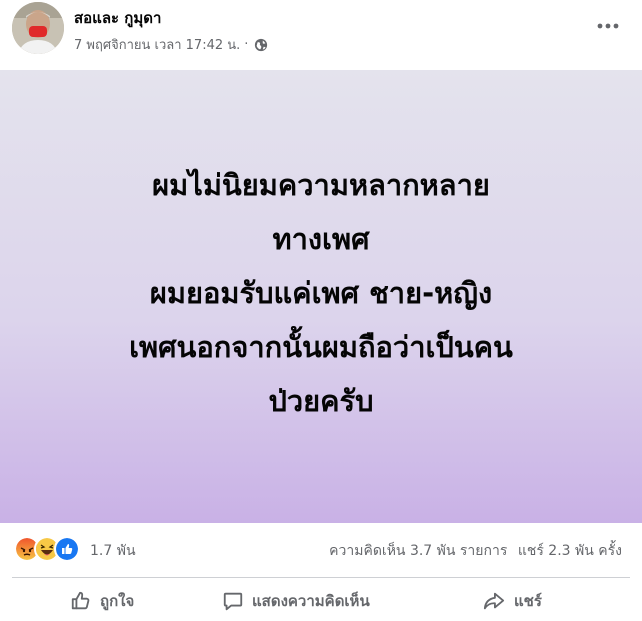 This screenshot has width=642, height=621. I want to click on share-button: แชร์, so click(551, 600).